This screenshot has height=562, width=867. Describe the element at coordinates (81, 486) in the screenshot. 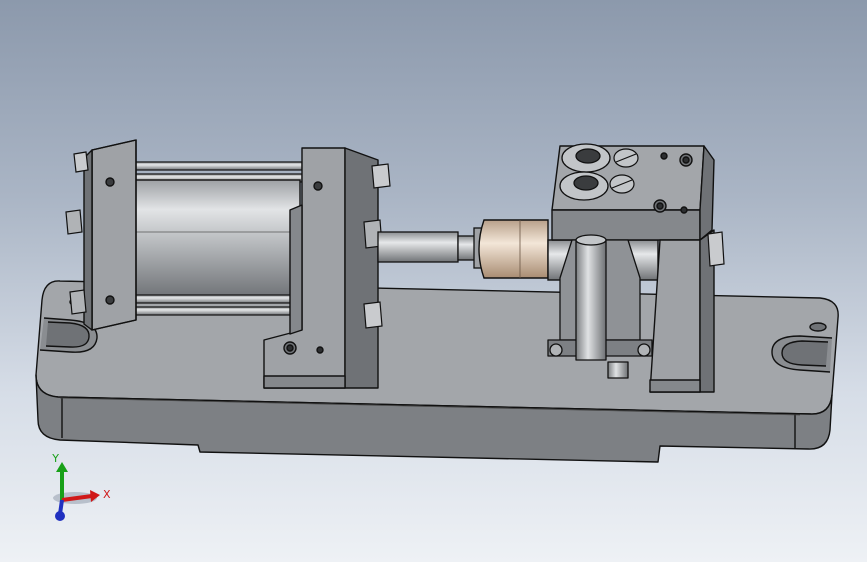

I see `reference-triad: Y X` at that location.